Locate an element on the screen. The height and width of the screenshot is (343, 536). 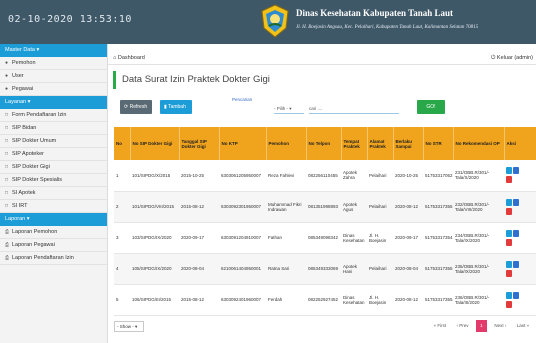
breadcrumb-dashboard: ⌂ Dashboard is located at coordinates (129, 58).